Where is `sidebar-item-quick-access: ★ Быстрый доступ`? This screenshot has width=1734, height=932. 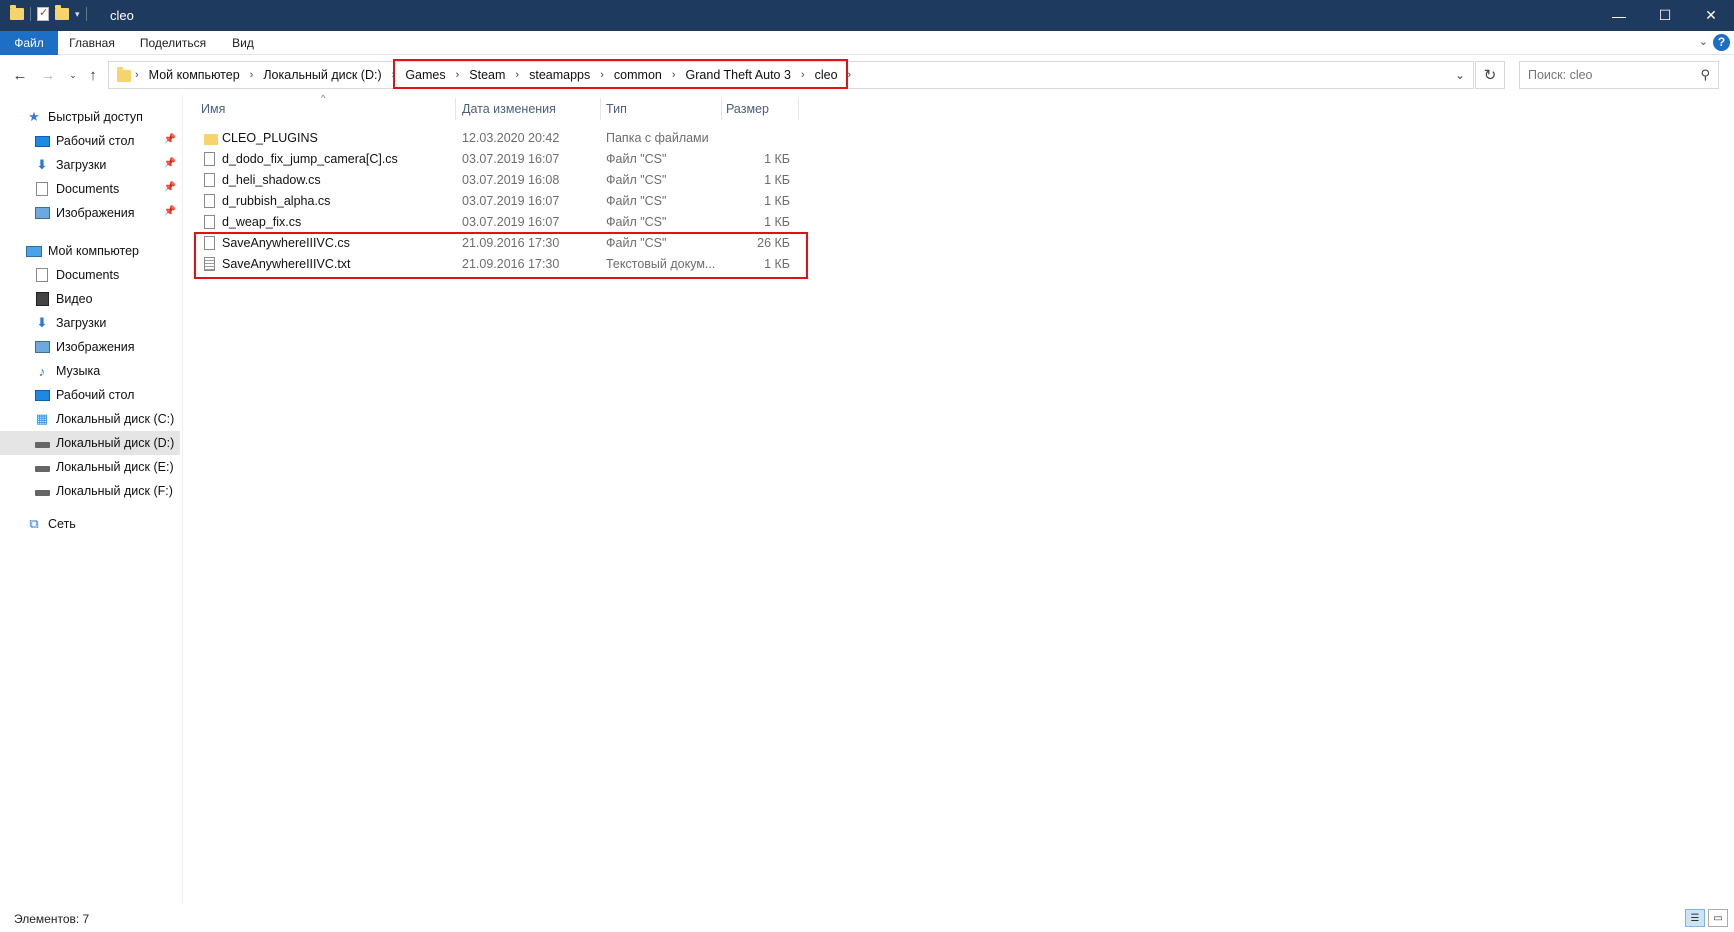 sidebar-item-quick-access: ★ Быстрый доступ is located at coordinates (90, 117).